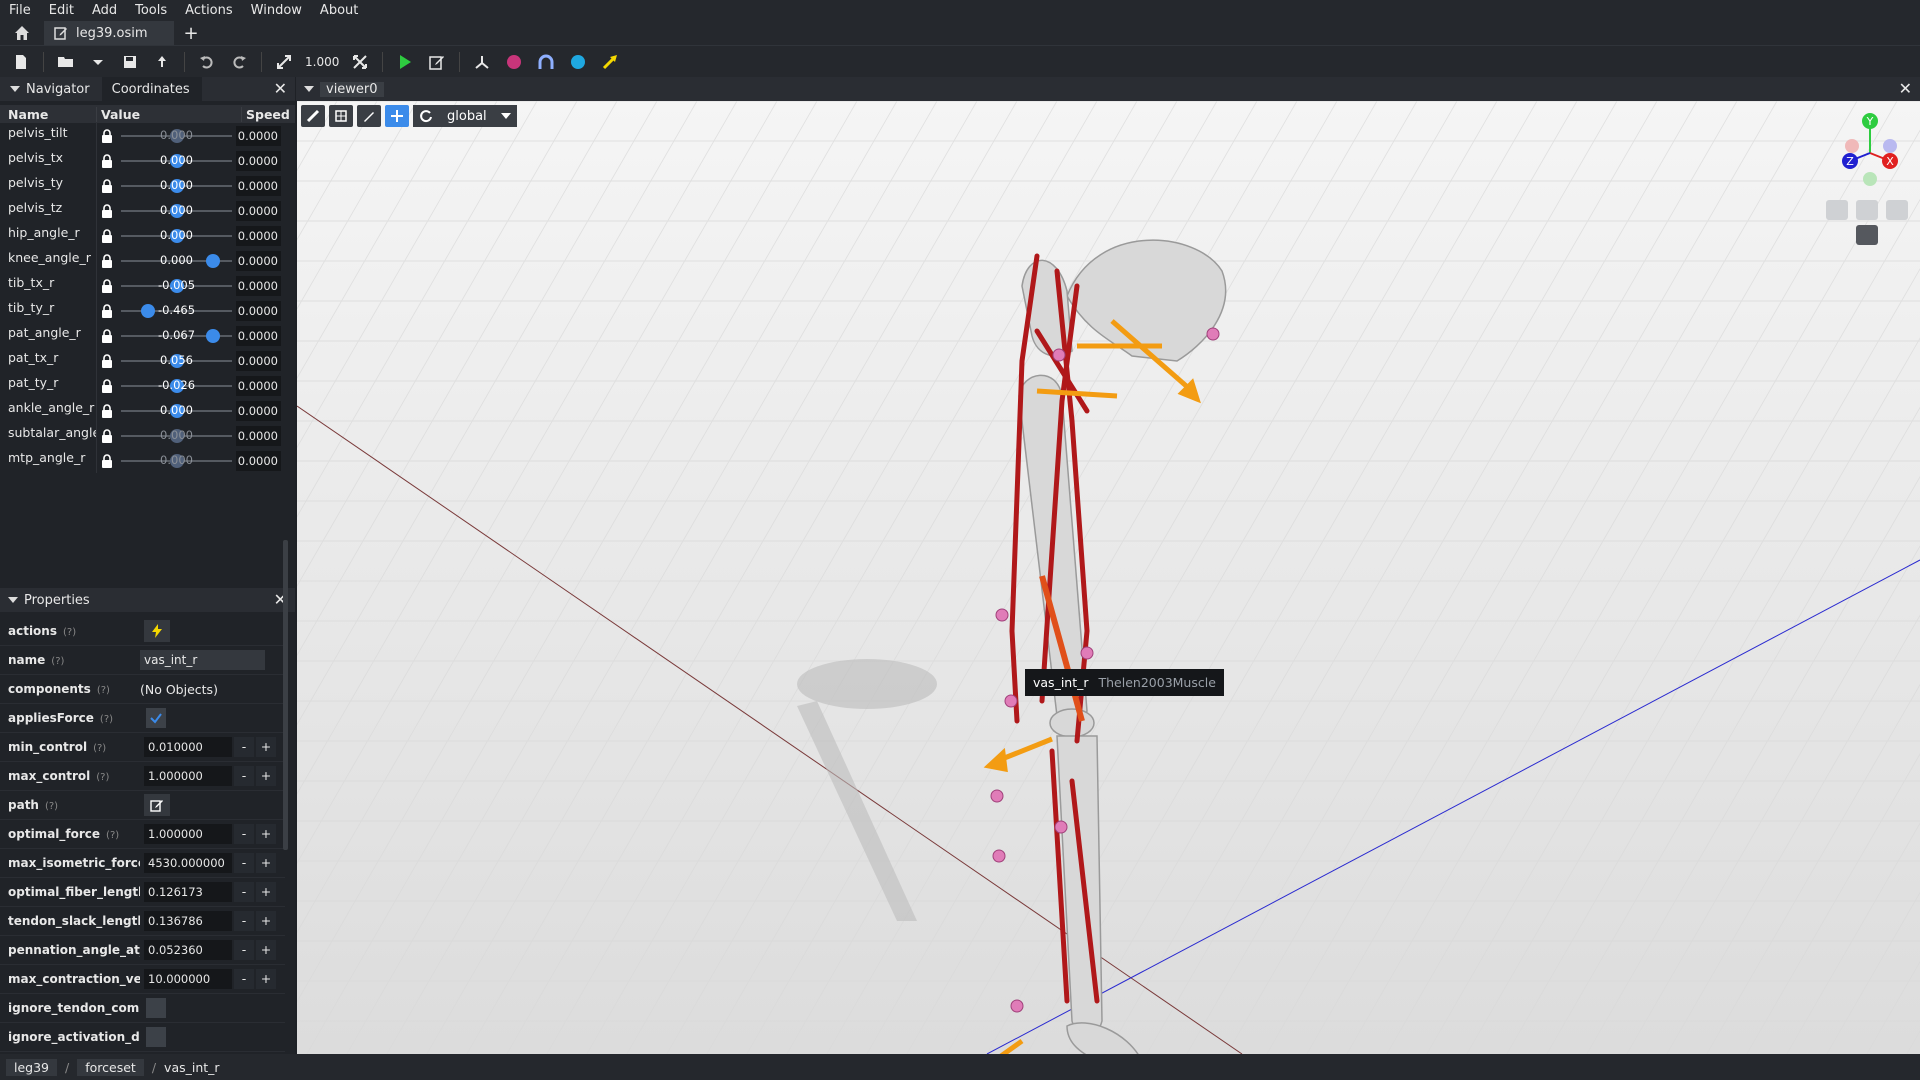 Image resolution: width=1920 pixels, height=1080 pixels. I want to click on frame-dropdown: global, so click(465, 116).